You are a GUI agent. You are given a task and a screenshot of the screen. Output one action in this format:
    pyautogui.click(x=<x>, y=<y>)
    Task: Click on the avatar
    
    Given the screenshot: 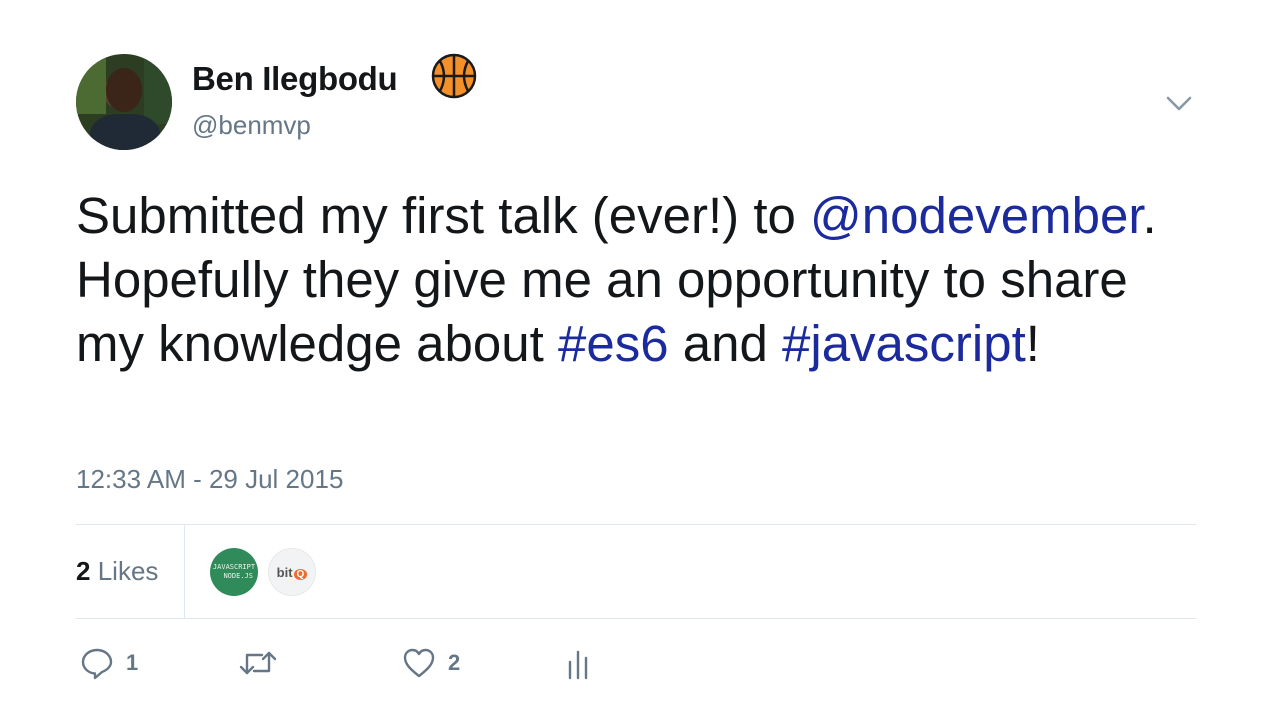 What is the action you would take?
    pyautogui.click(x=124, y=102)
    